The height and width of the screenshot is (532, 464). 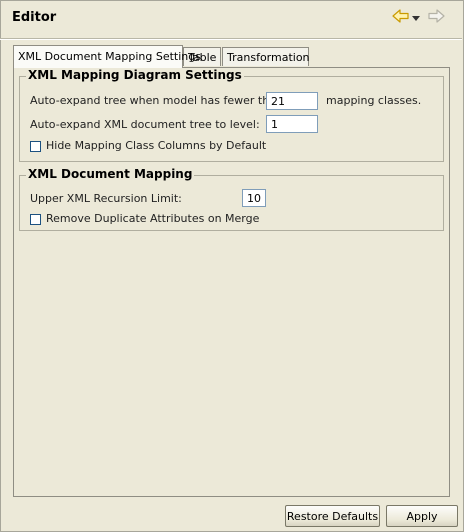 I want to click on forward-arrow-icon, so click(x=436, y=18).